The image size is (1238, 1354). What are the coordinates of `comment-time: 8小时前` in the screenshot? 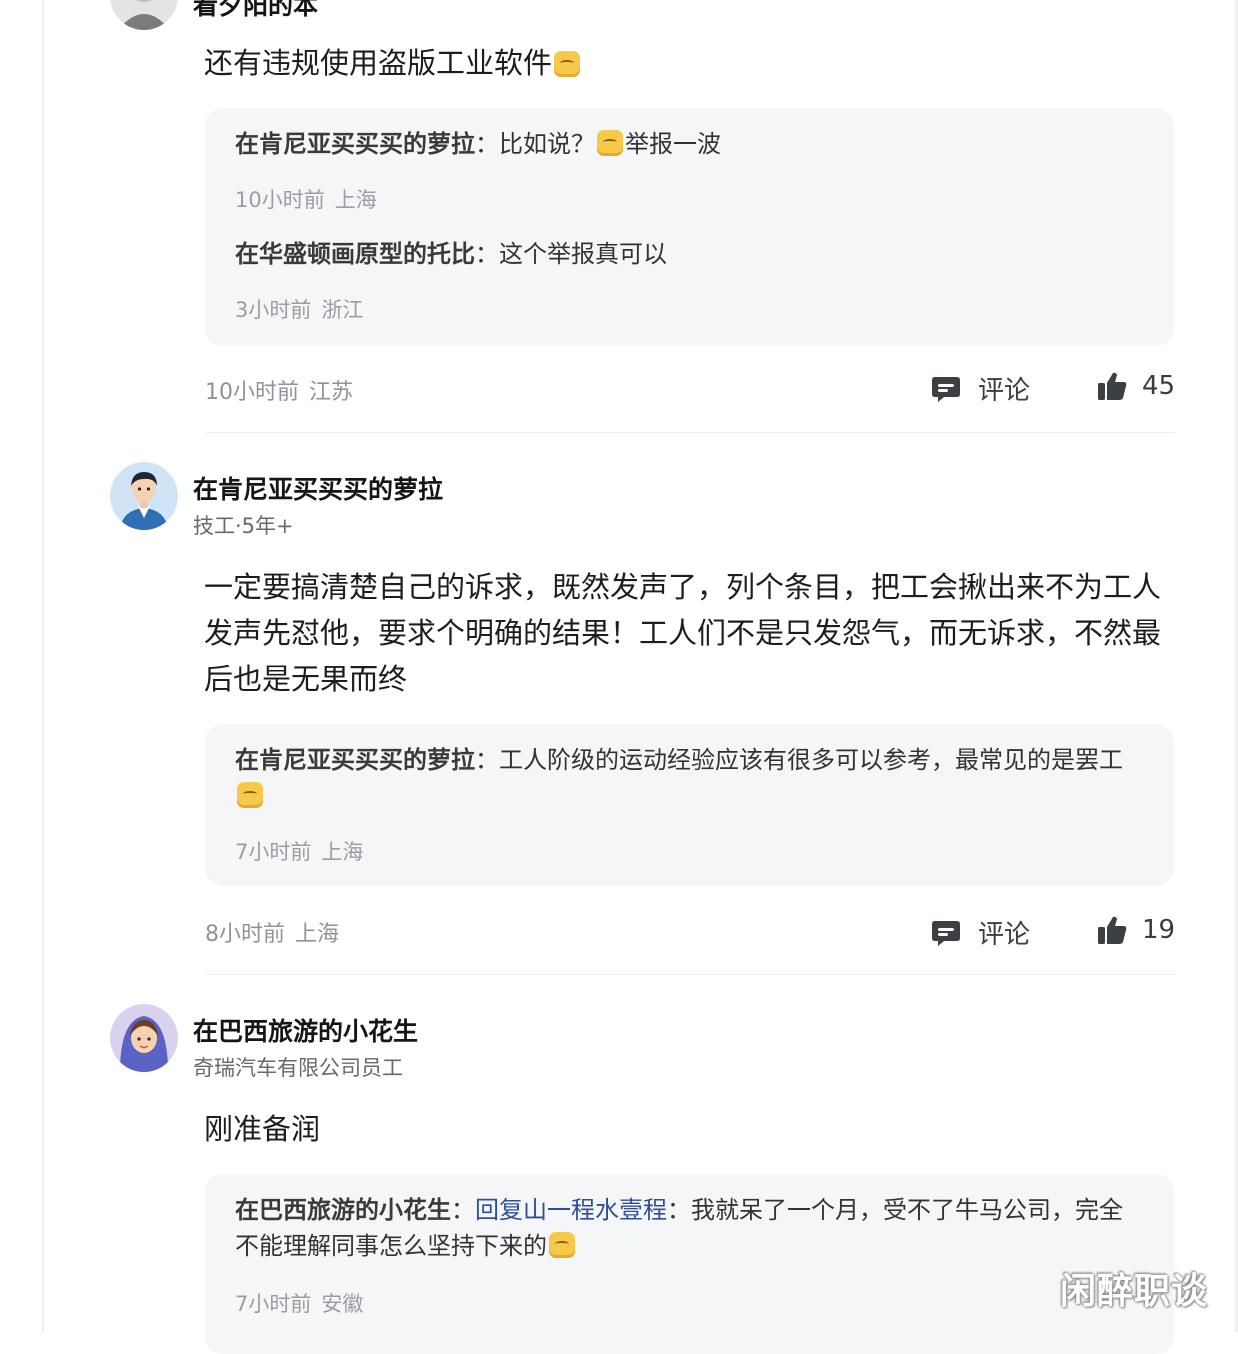 It's located at (245, 934).